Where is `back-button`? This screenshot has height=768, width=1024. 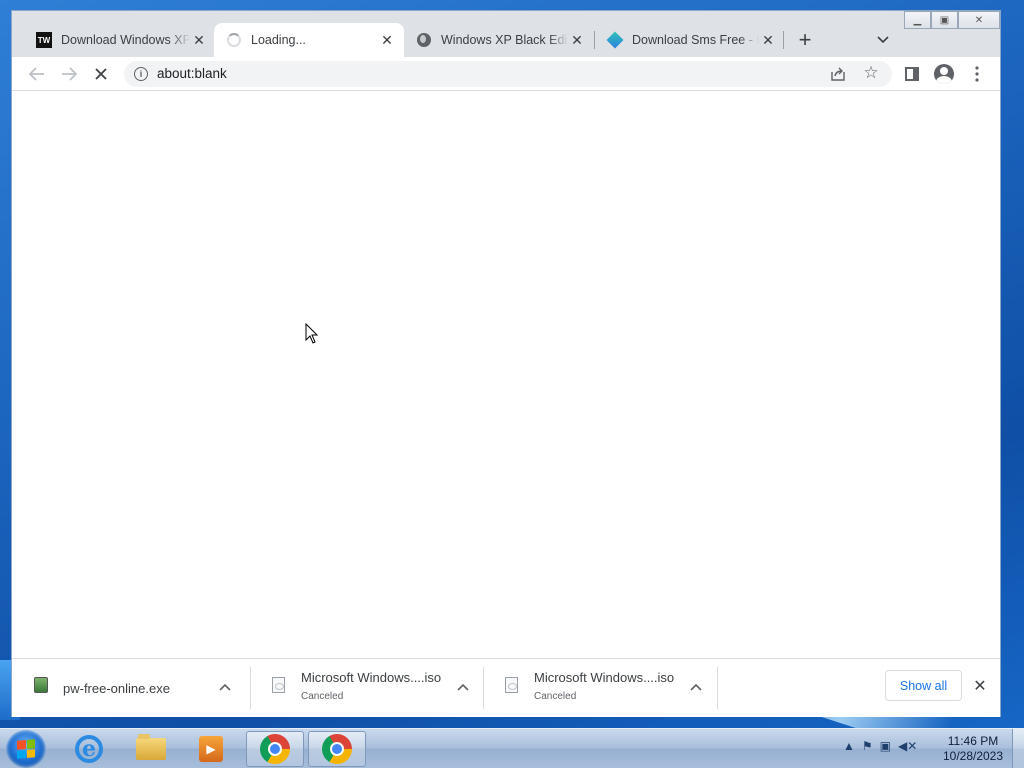
back-button is located at coordinates (37, 74).